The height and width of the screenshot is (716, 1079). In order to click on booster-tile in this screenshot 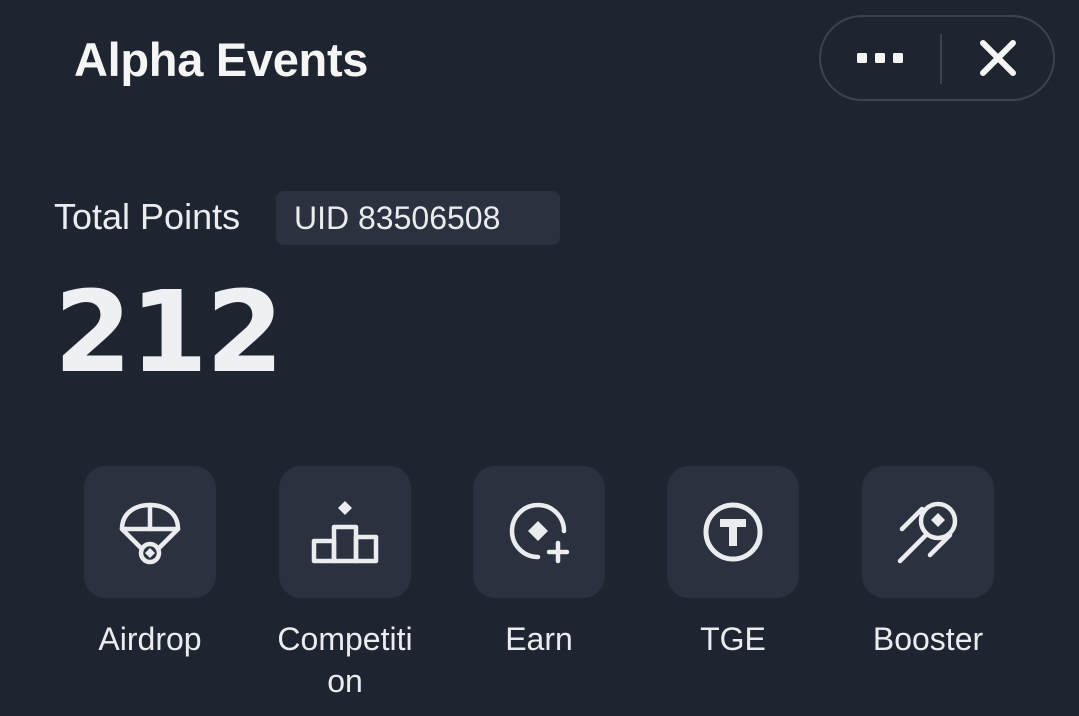, I will do `click(928, 532)`.